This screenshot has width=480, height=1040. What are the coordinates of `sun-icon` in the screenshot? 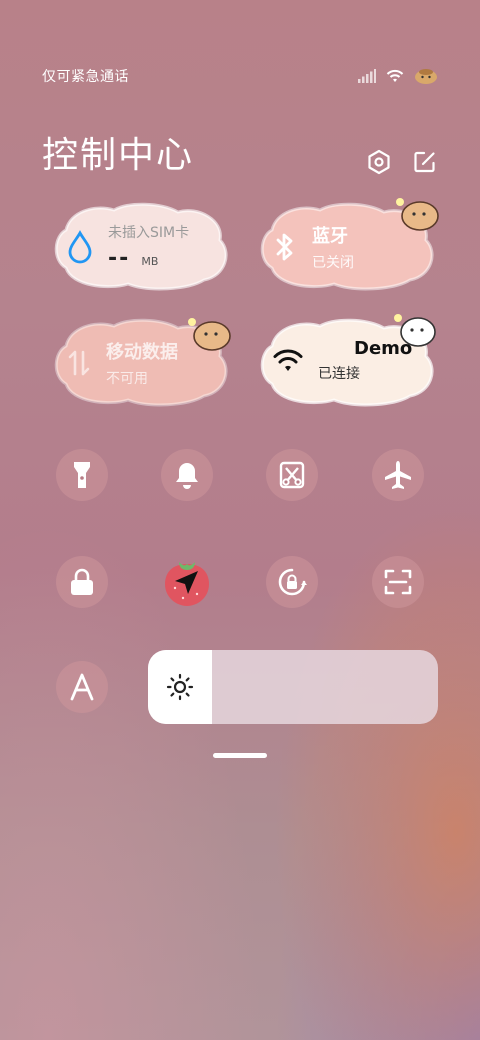 It's located at (180, 687).